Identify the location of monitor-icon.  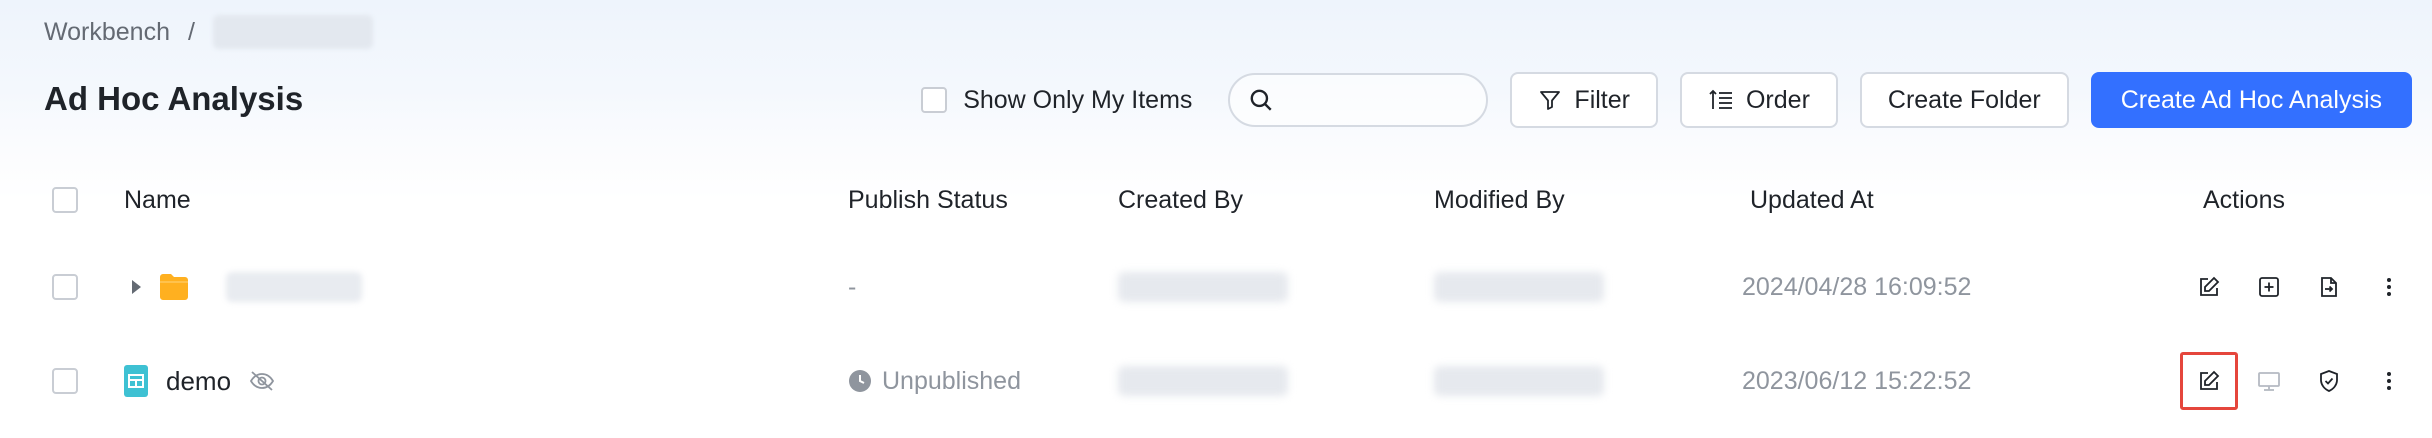
(2269, 381).